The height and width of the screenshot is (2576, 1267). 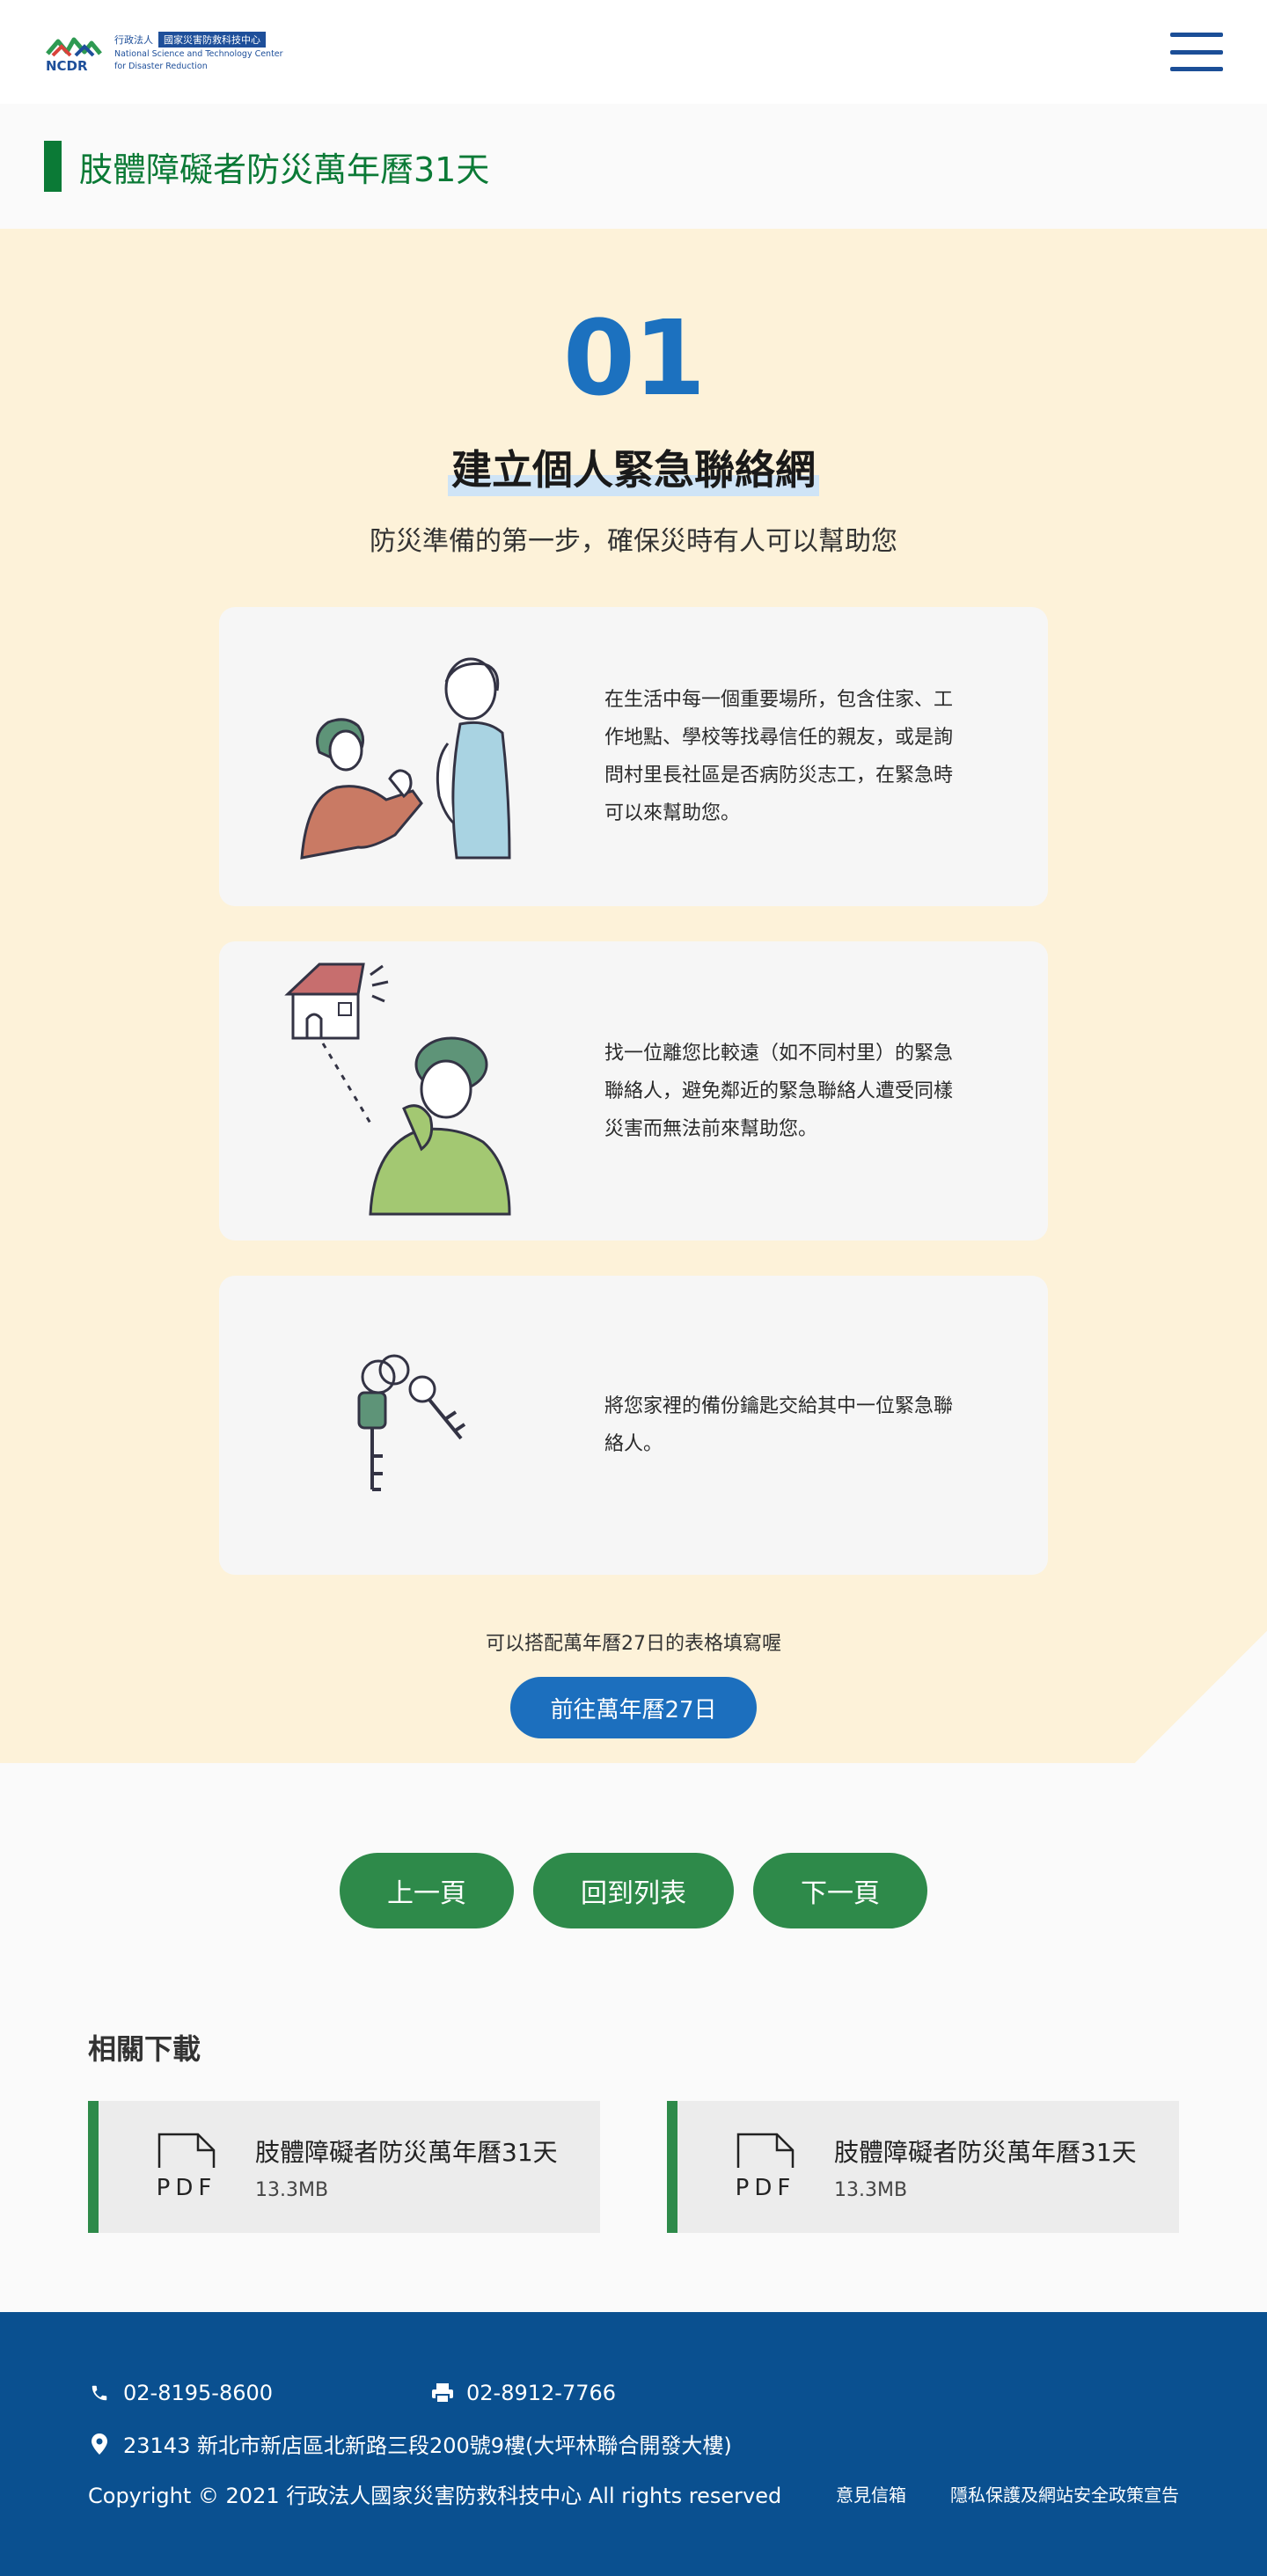 I want to click on phone-number: 02-8195-8600, so click(x=198, y=2393).